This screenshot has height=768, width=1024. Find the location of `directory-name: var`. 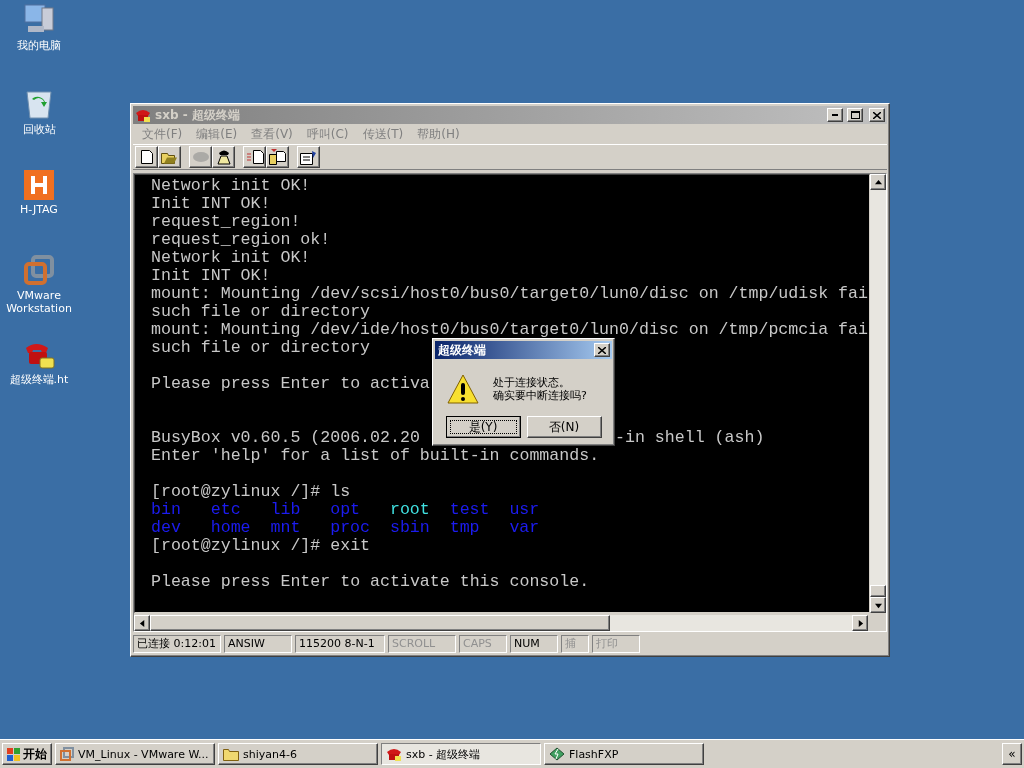

directory-name: var is located at coordinates (524, 527).